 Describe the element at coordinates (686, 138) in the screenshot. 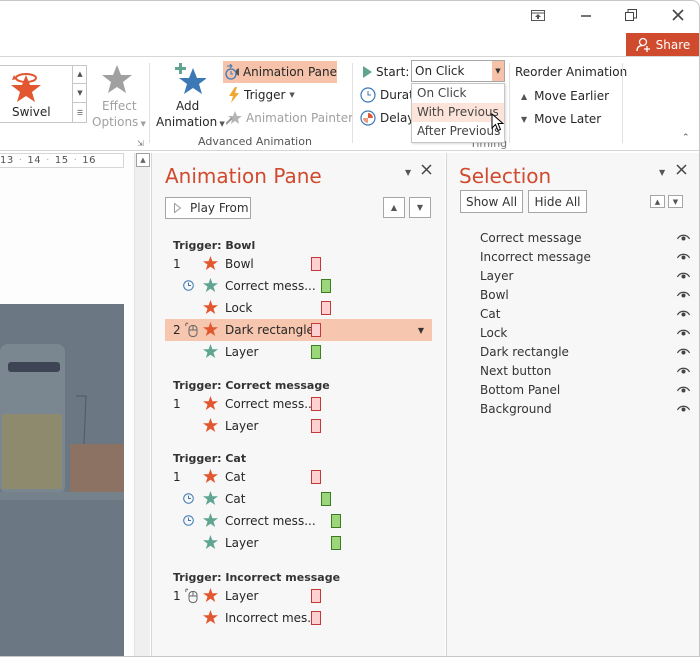

I see `collapse-ribbon-button: ⌃` at that location.